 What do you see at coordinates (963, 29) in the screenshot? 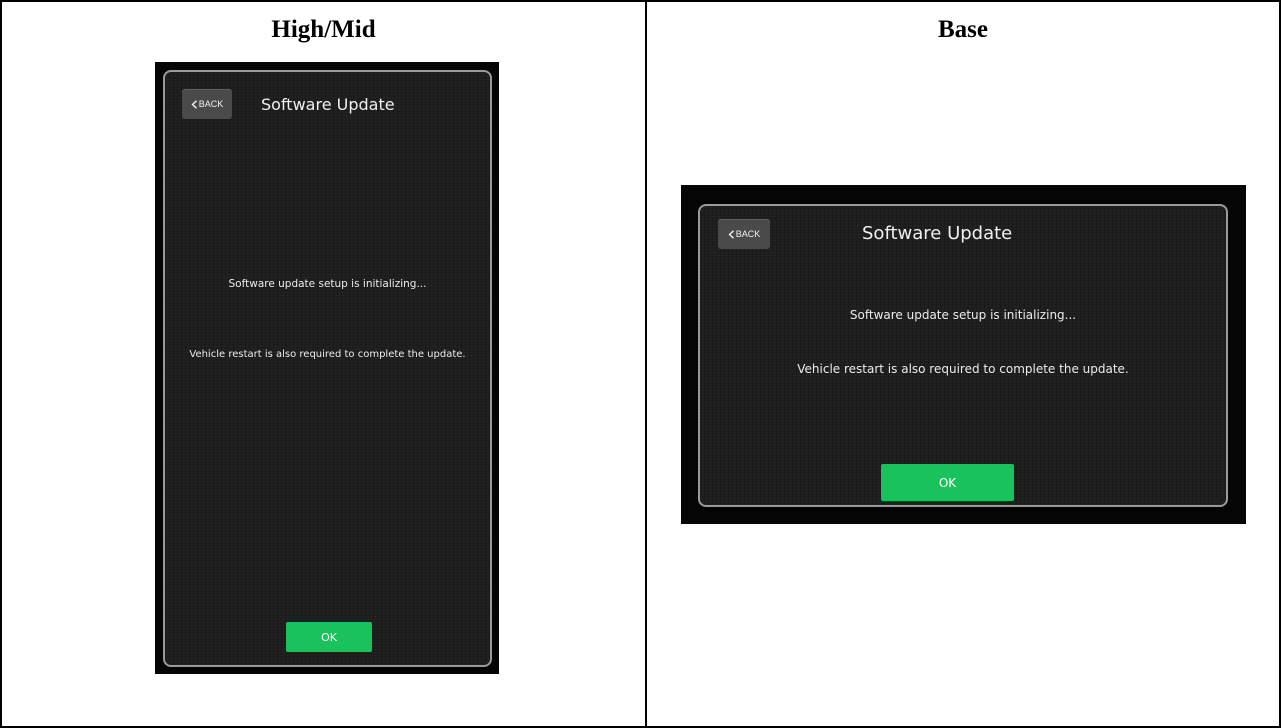
I see `header-base: Base` at bounding box center [963, 29].